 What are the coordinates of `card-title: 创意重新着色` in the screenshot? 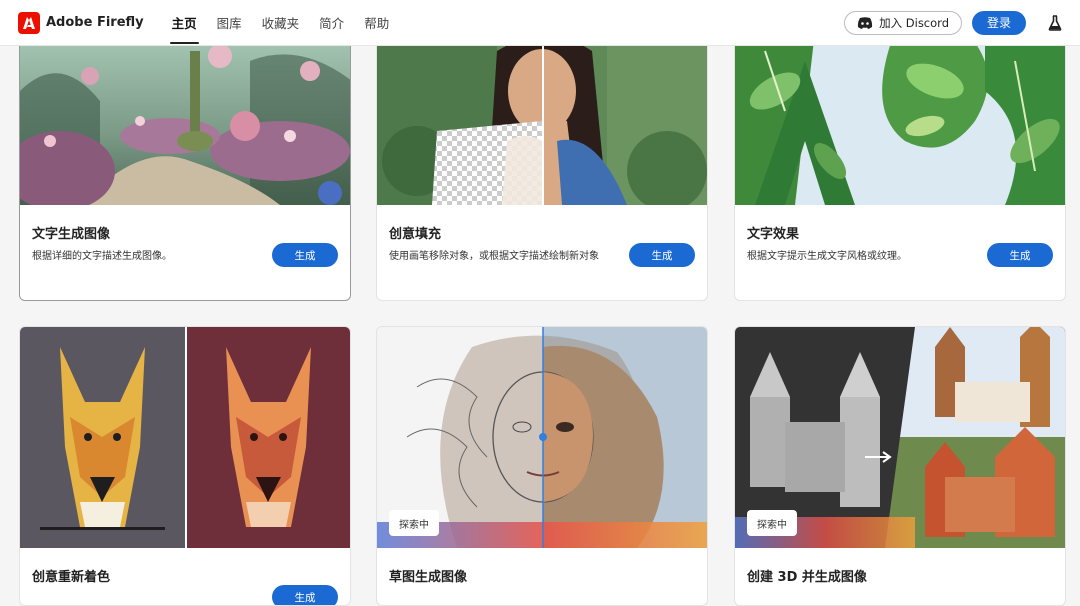 It's located at (71, 577).